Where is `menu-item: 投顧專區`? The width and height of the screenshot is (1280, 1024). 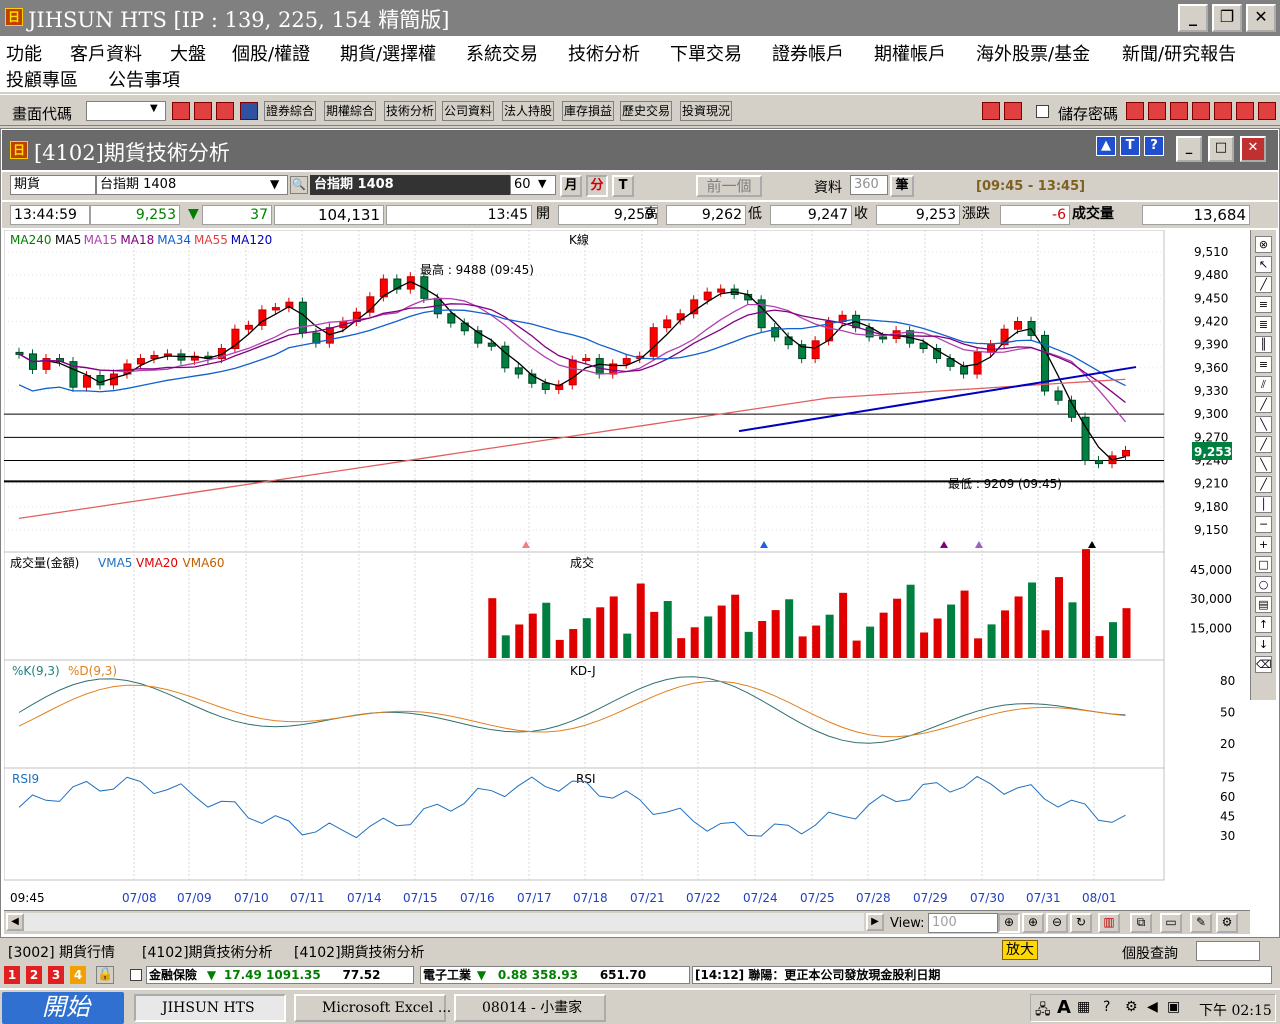 menu-item: 投顧專區 is located at coordinates (42, 79).